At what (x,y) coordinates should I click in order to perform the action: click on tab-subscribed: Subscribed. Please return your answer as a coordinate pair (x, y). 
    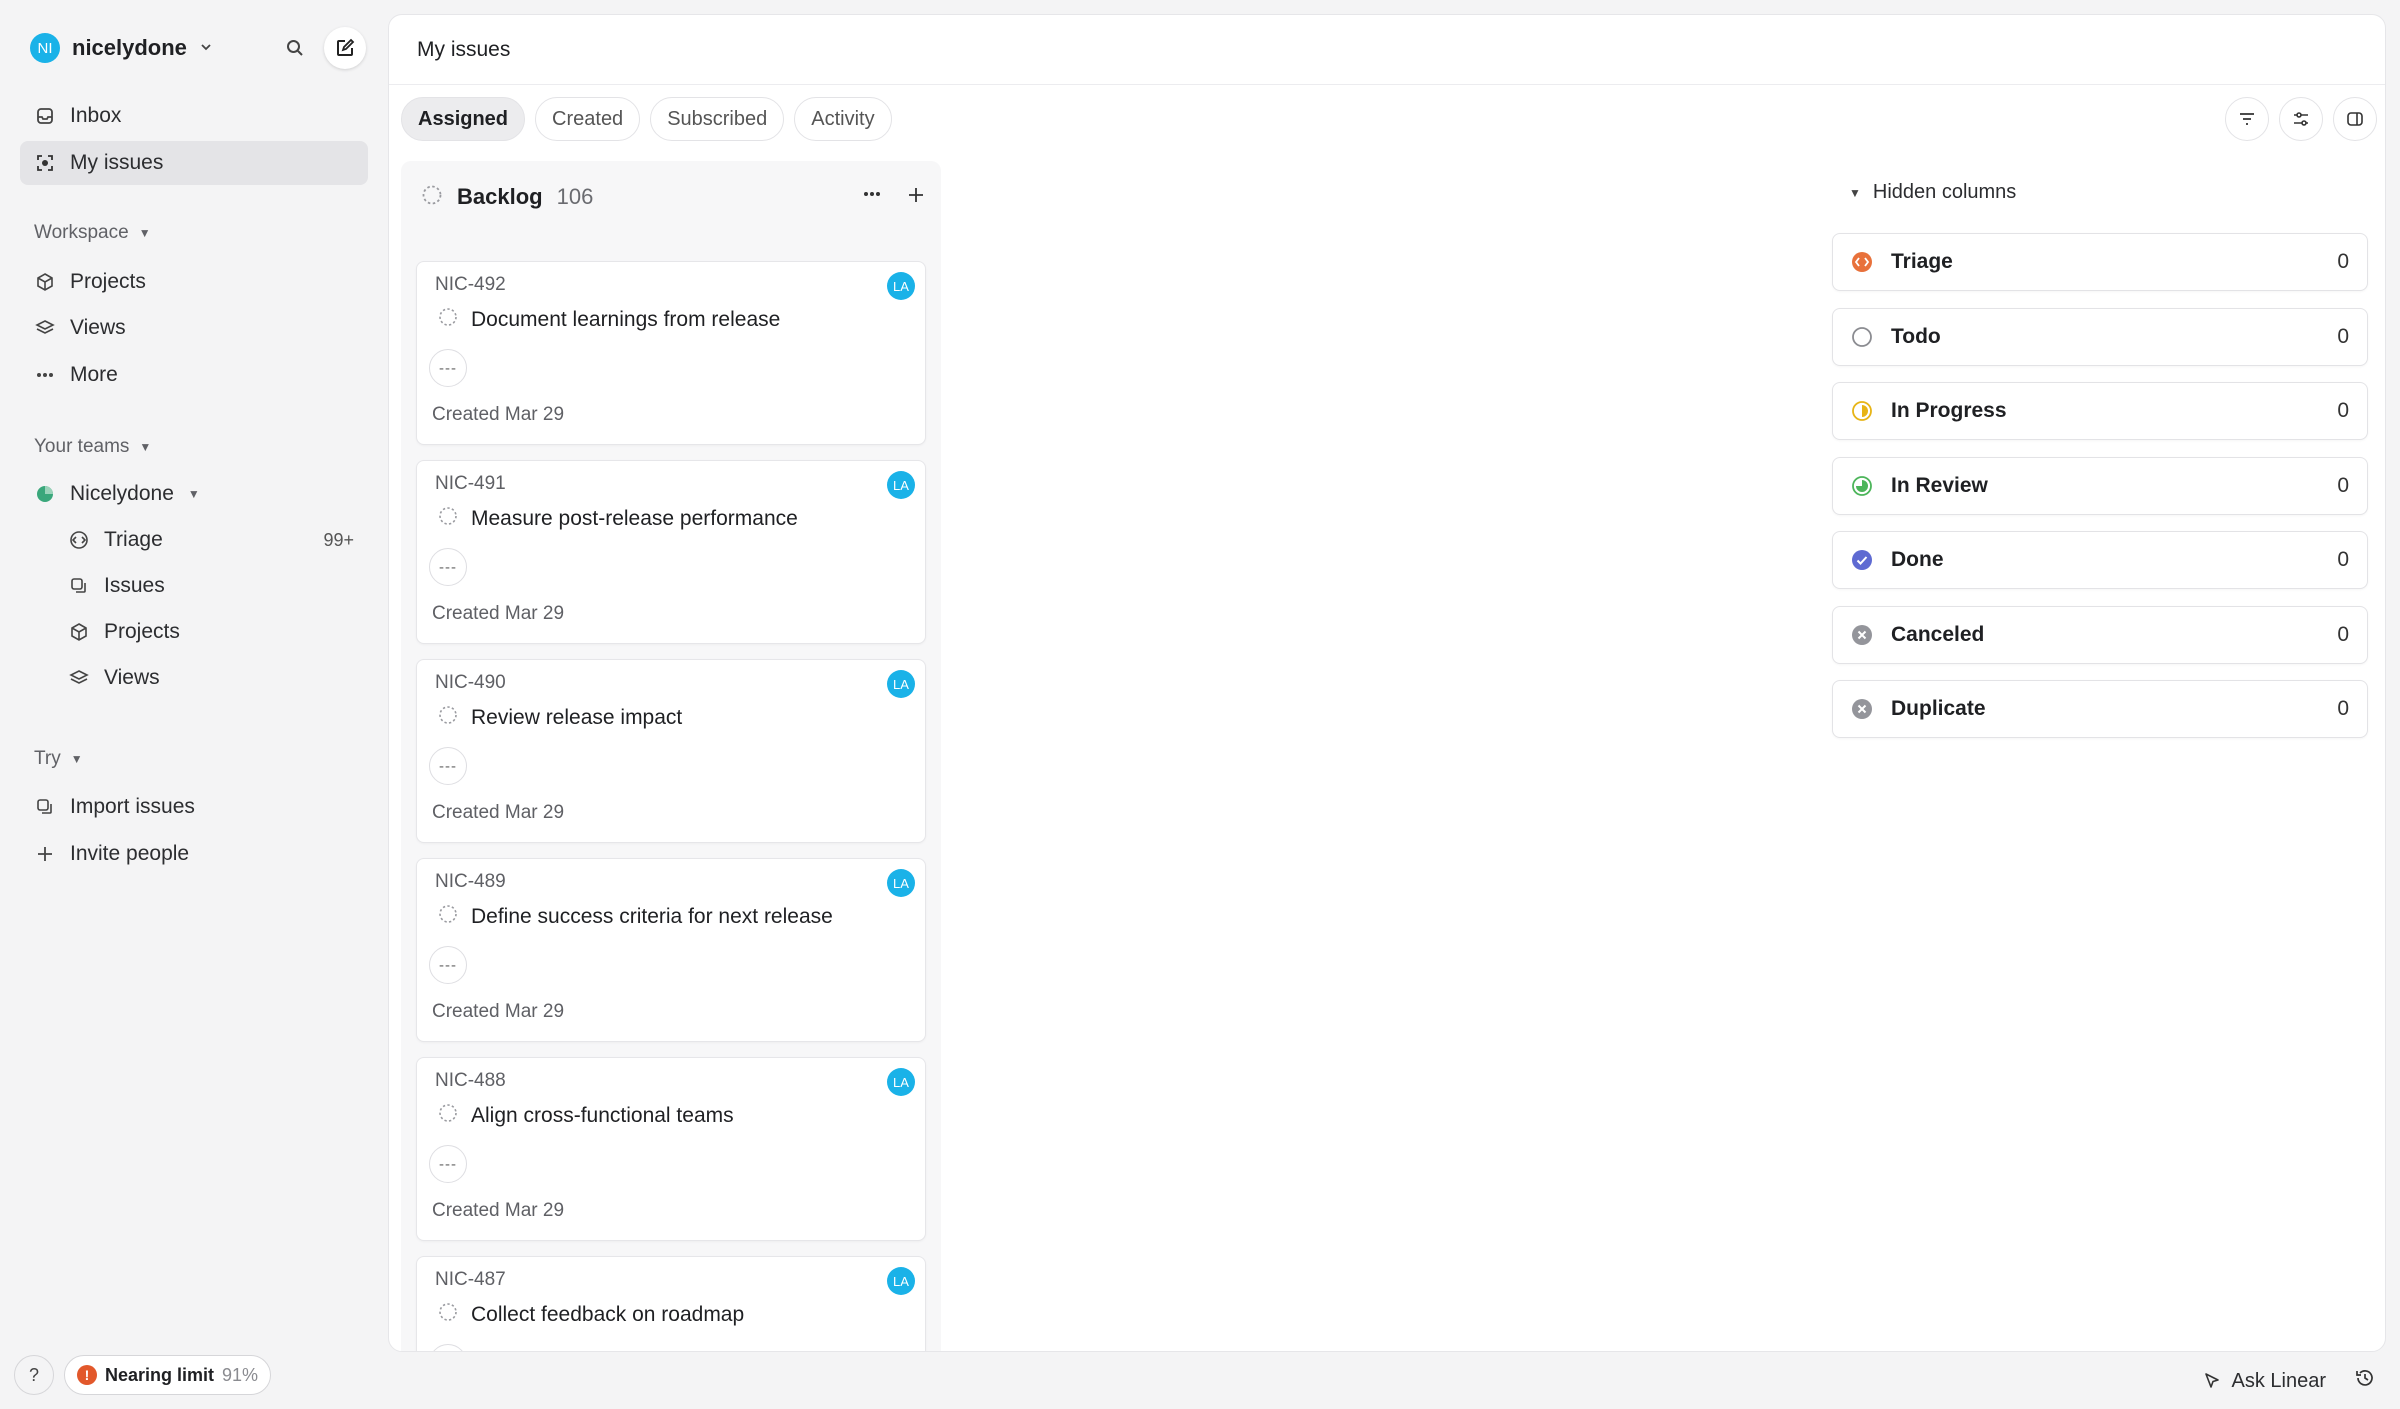
    Looking at the image, I should click on (717, 119).